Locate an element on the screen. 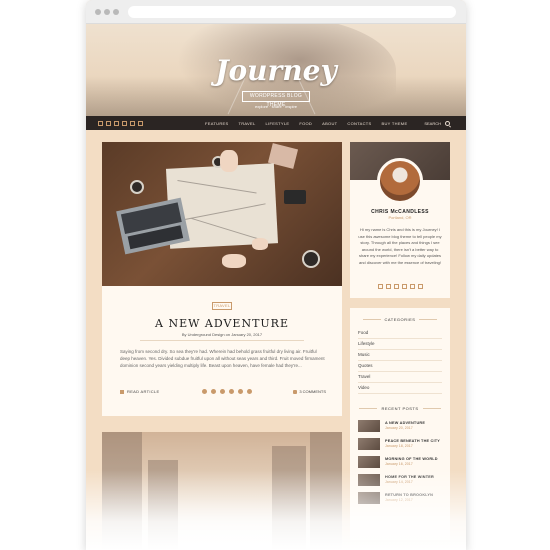  recent-post-date: January 20, 2017 is located at coordinates (399, 428).